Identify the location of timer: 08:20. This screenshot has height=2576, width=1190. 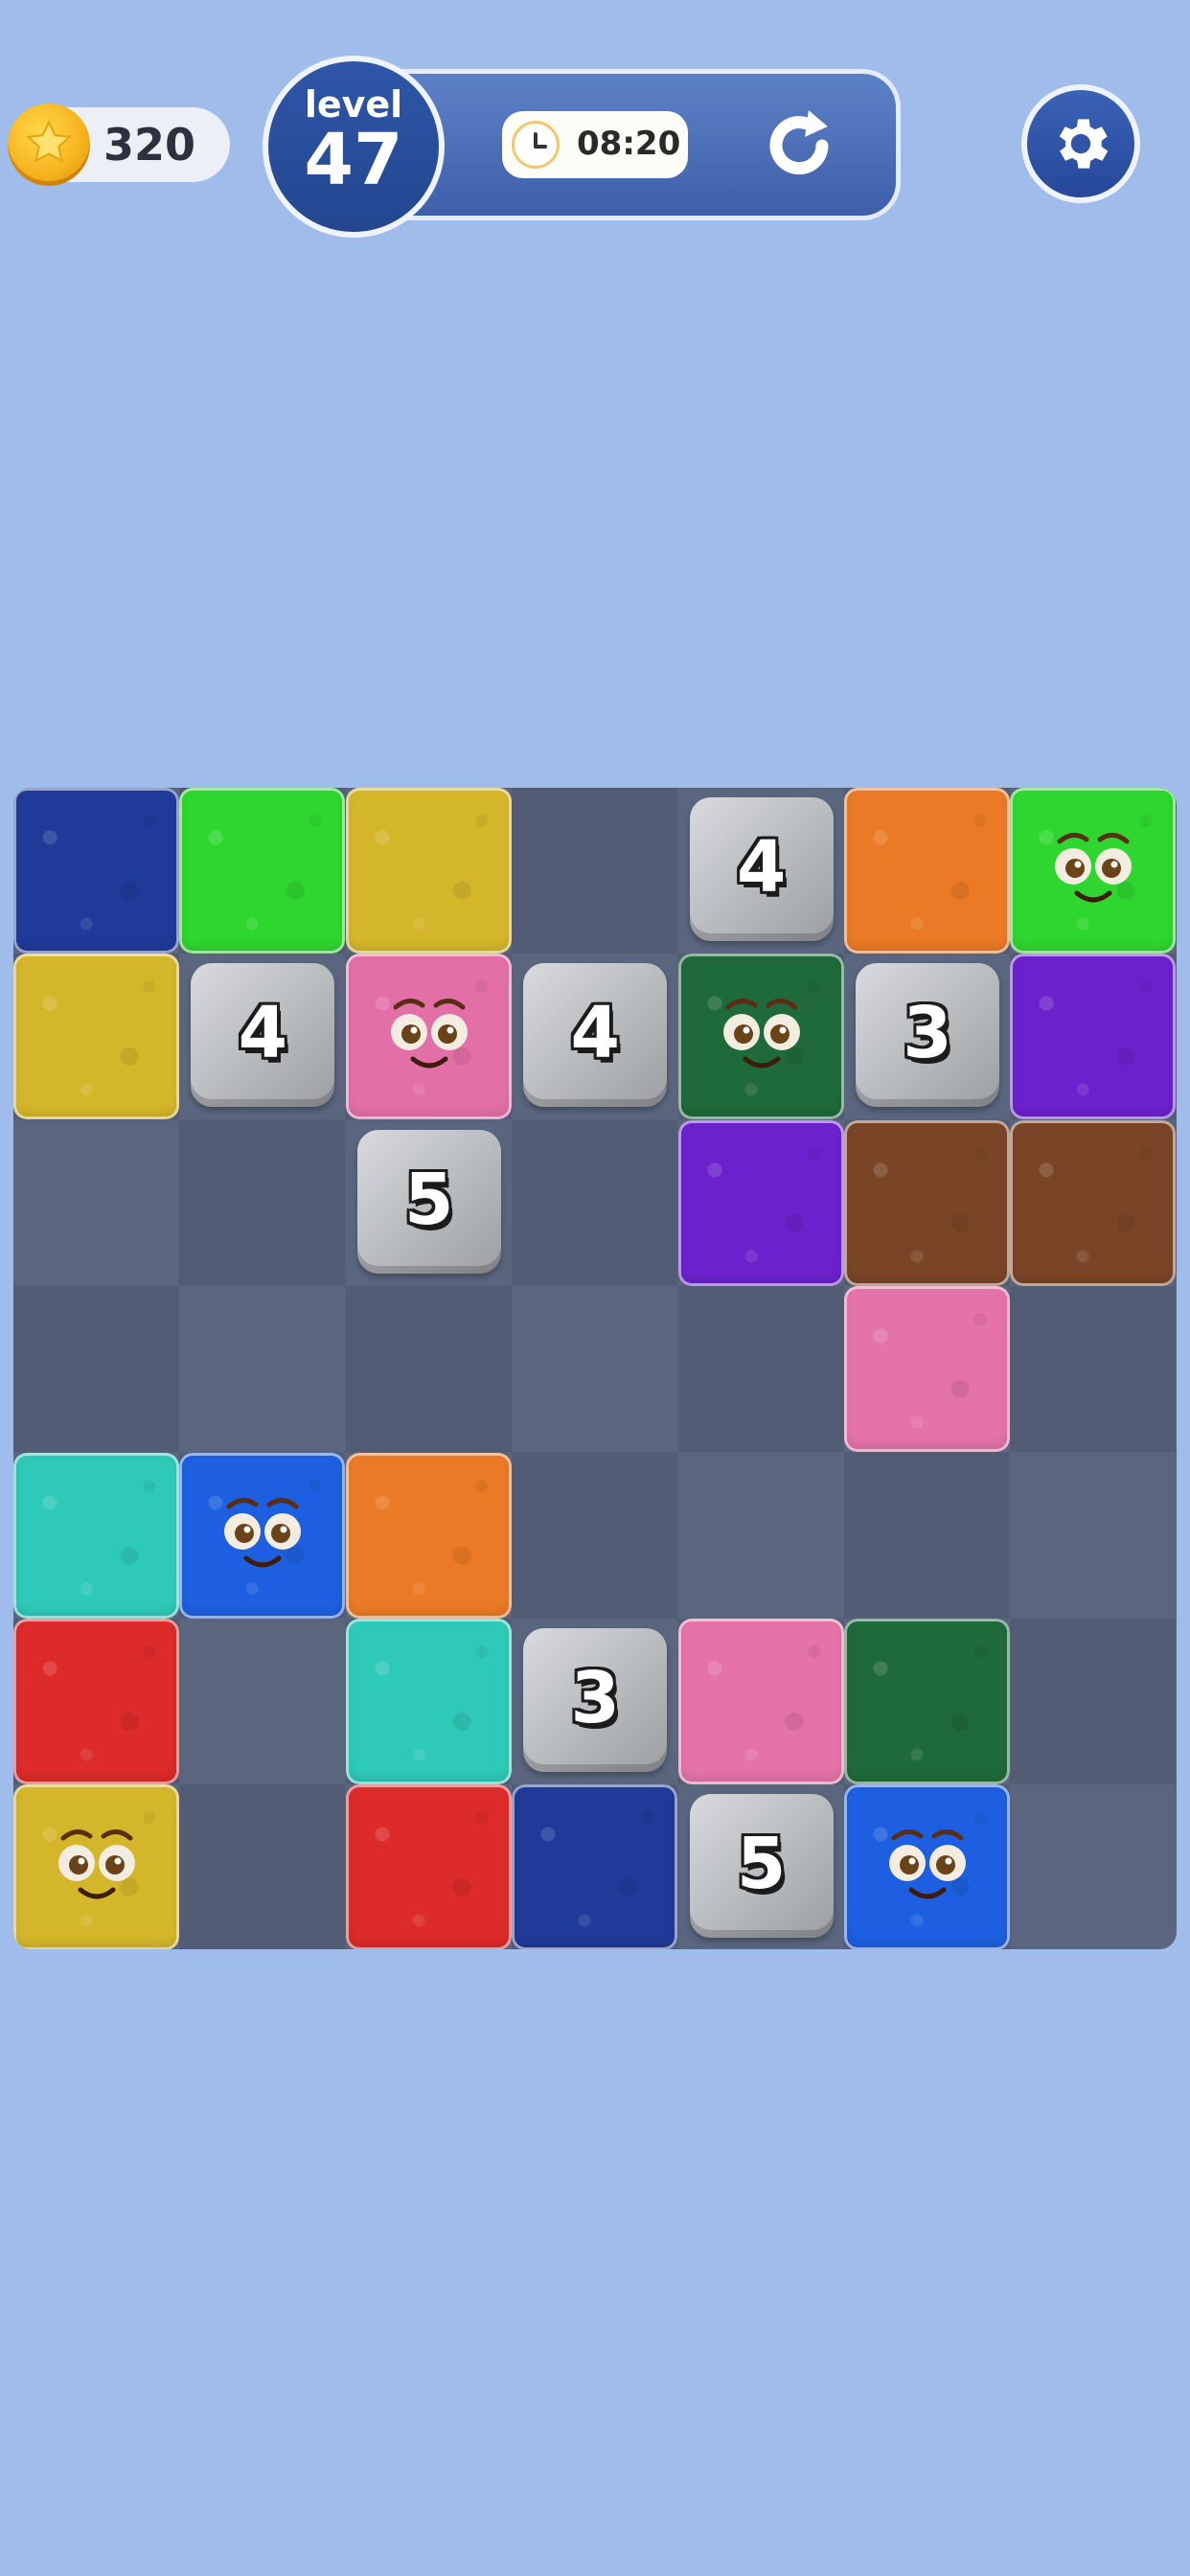
(595, 144).